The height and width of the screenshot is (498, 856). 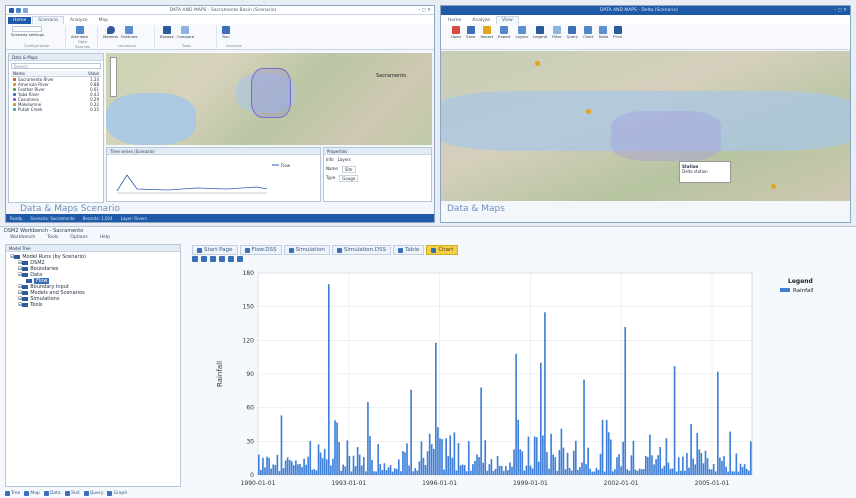 What do you see at coordinates (22, 239) in the screenshot?
I see `menu-workbench: Workbench` at bounding box center [22, 239].